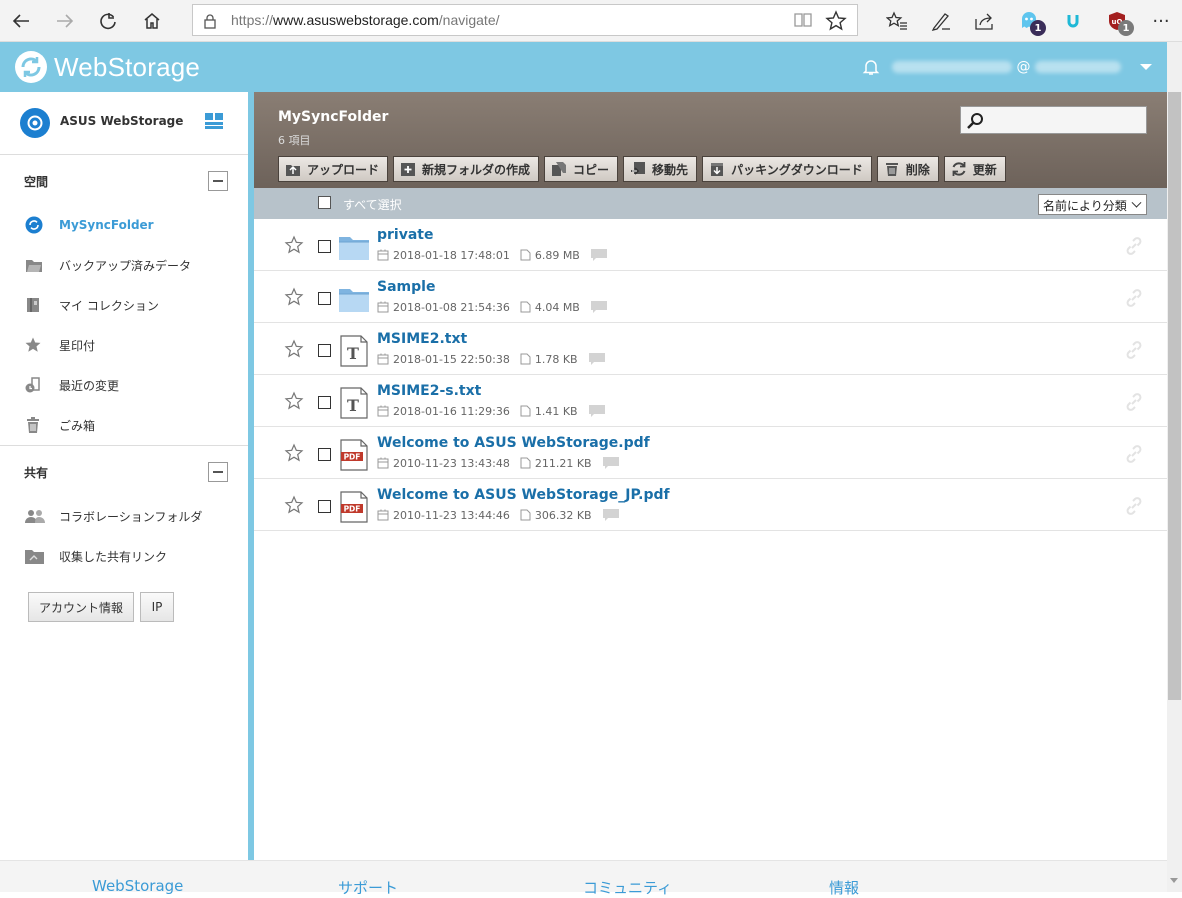 This screenshot has width=1182, height=898. I want to click on home-icon, so click(152, 21).